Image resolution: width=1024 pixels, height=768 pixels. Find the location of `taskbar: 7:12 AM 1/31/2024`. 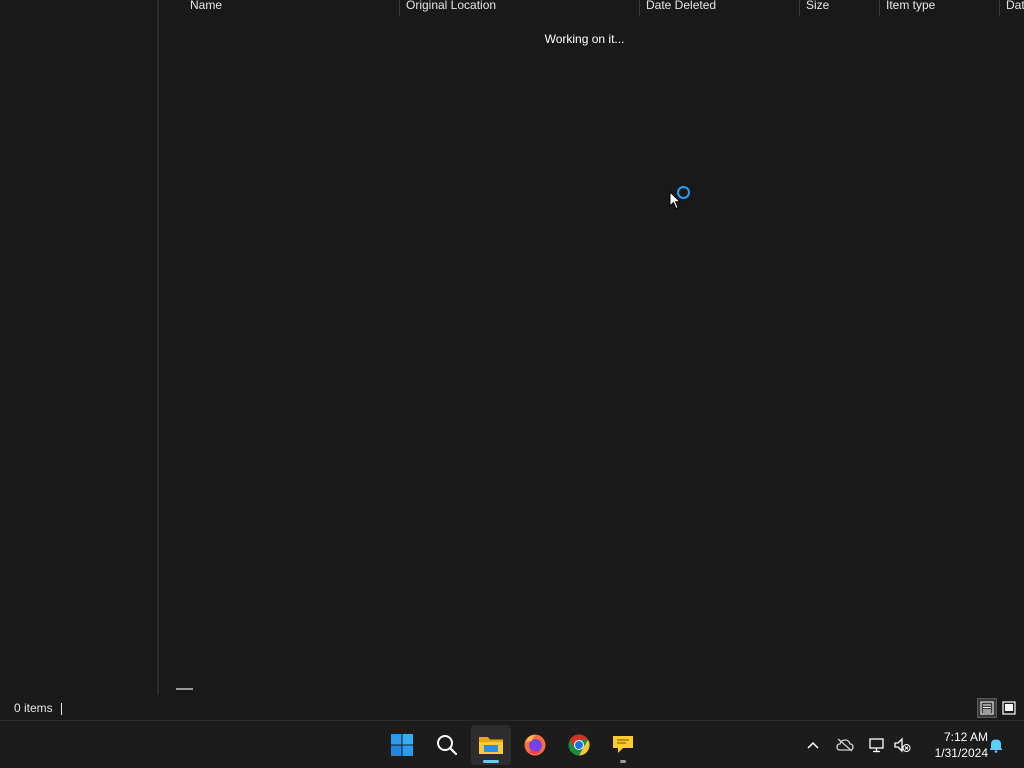

taskbar: 7:12 AM 1/31/2024 is located at coordinates (512, 744).